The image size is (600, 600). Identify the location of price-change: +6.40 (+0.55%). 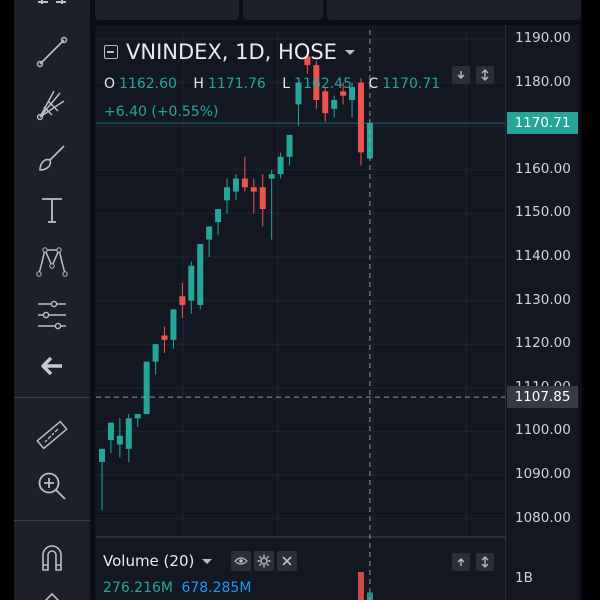
(161, 112).